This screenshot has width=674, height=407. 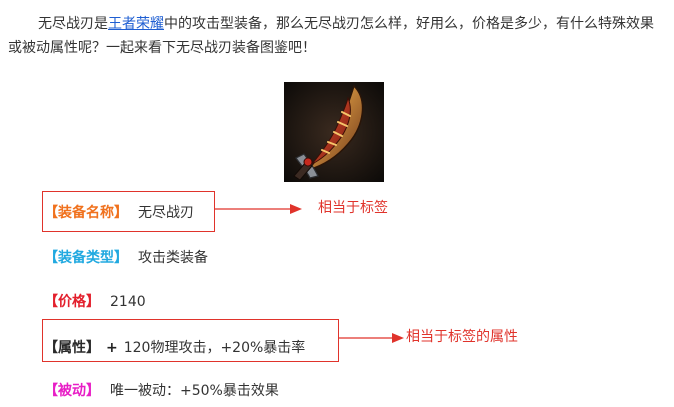 I want to click on equipment-type-value: 攻击类装备, so click(x=173, y=258).